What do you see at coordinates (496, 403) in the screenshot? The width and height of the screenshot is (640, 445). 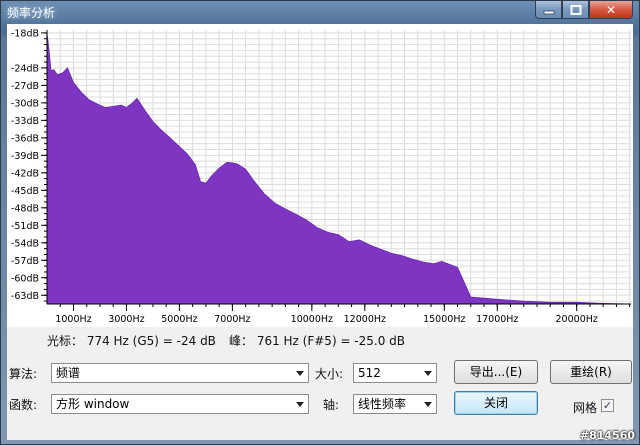 I see `close-button: 关闭` at bounding box center [496, 403].